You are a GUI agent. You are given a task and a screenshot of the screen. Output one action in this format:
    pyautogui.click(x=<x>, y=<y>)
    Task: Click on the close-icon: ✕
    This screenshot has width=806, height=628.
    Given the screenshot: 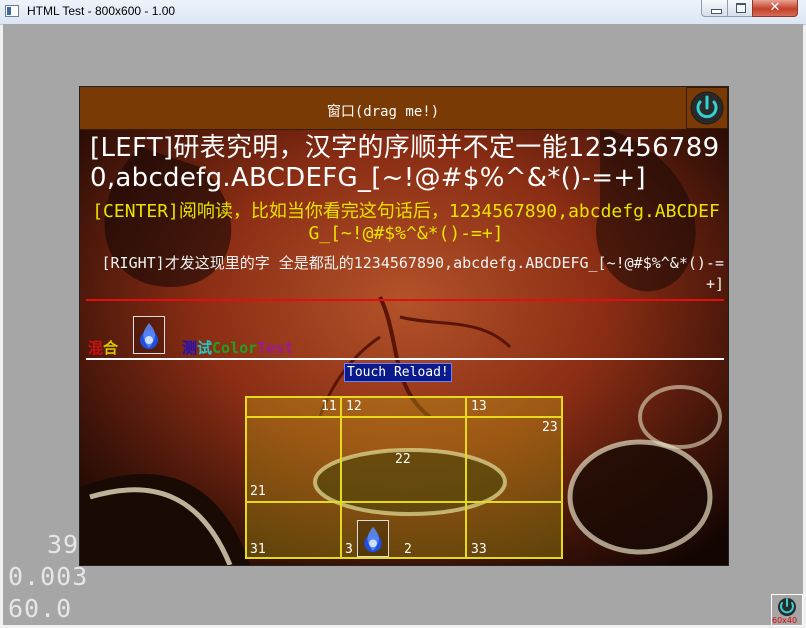 What is the action you would take?
    pyautogui.click(x=775, y=7)
    